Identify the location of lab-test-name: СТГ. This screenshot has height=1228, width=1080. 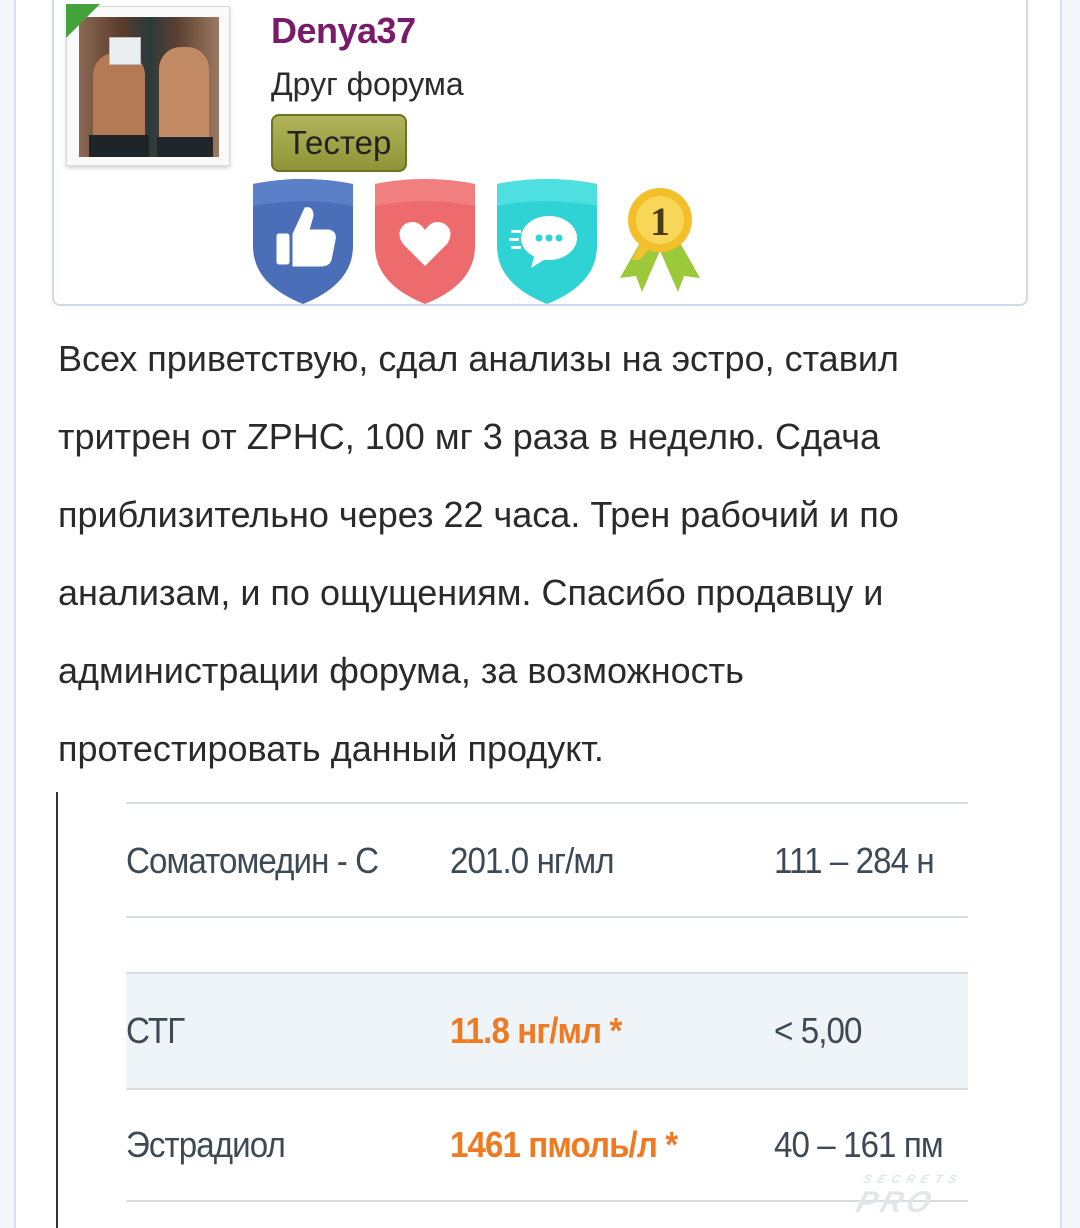
(155, 1030).